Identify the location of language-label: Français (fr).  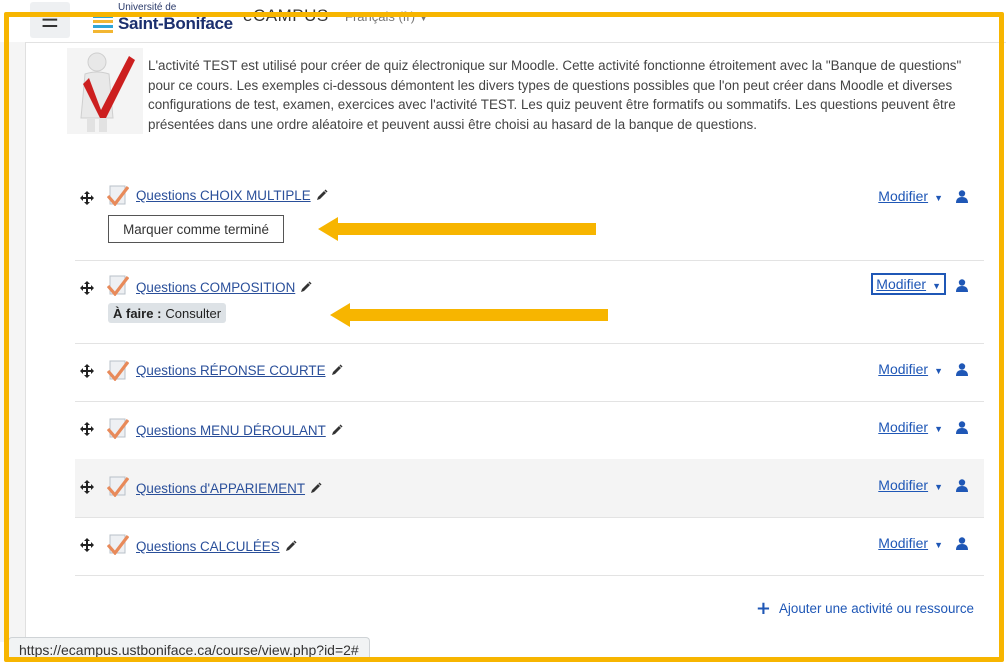
(380, 16).